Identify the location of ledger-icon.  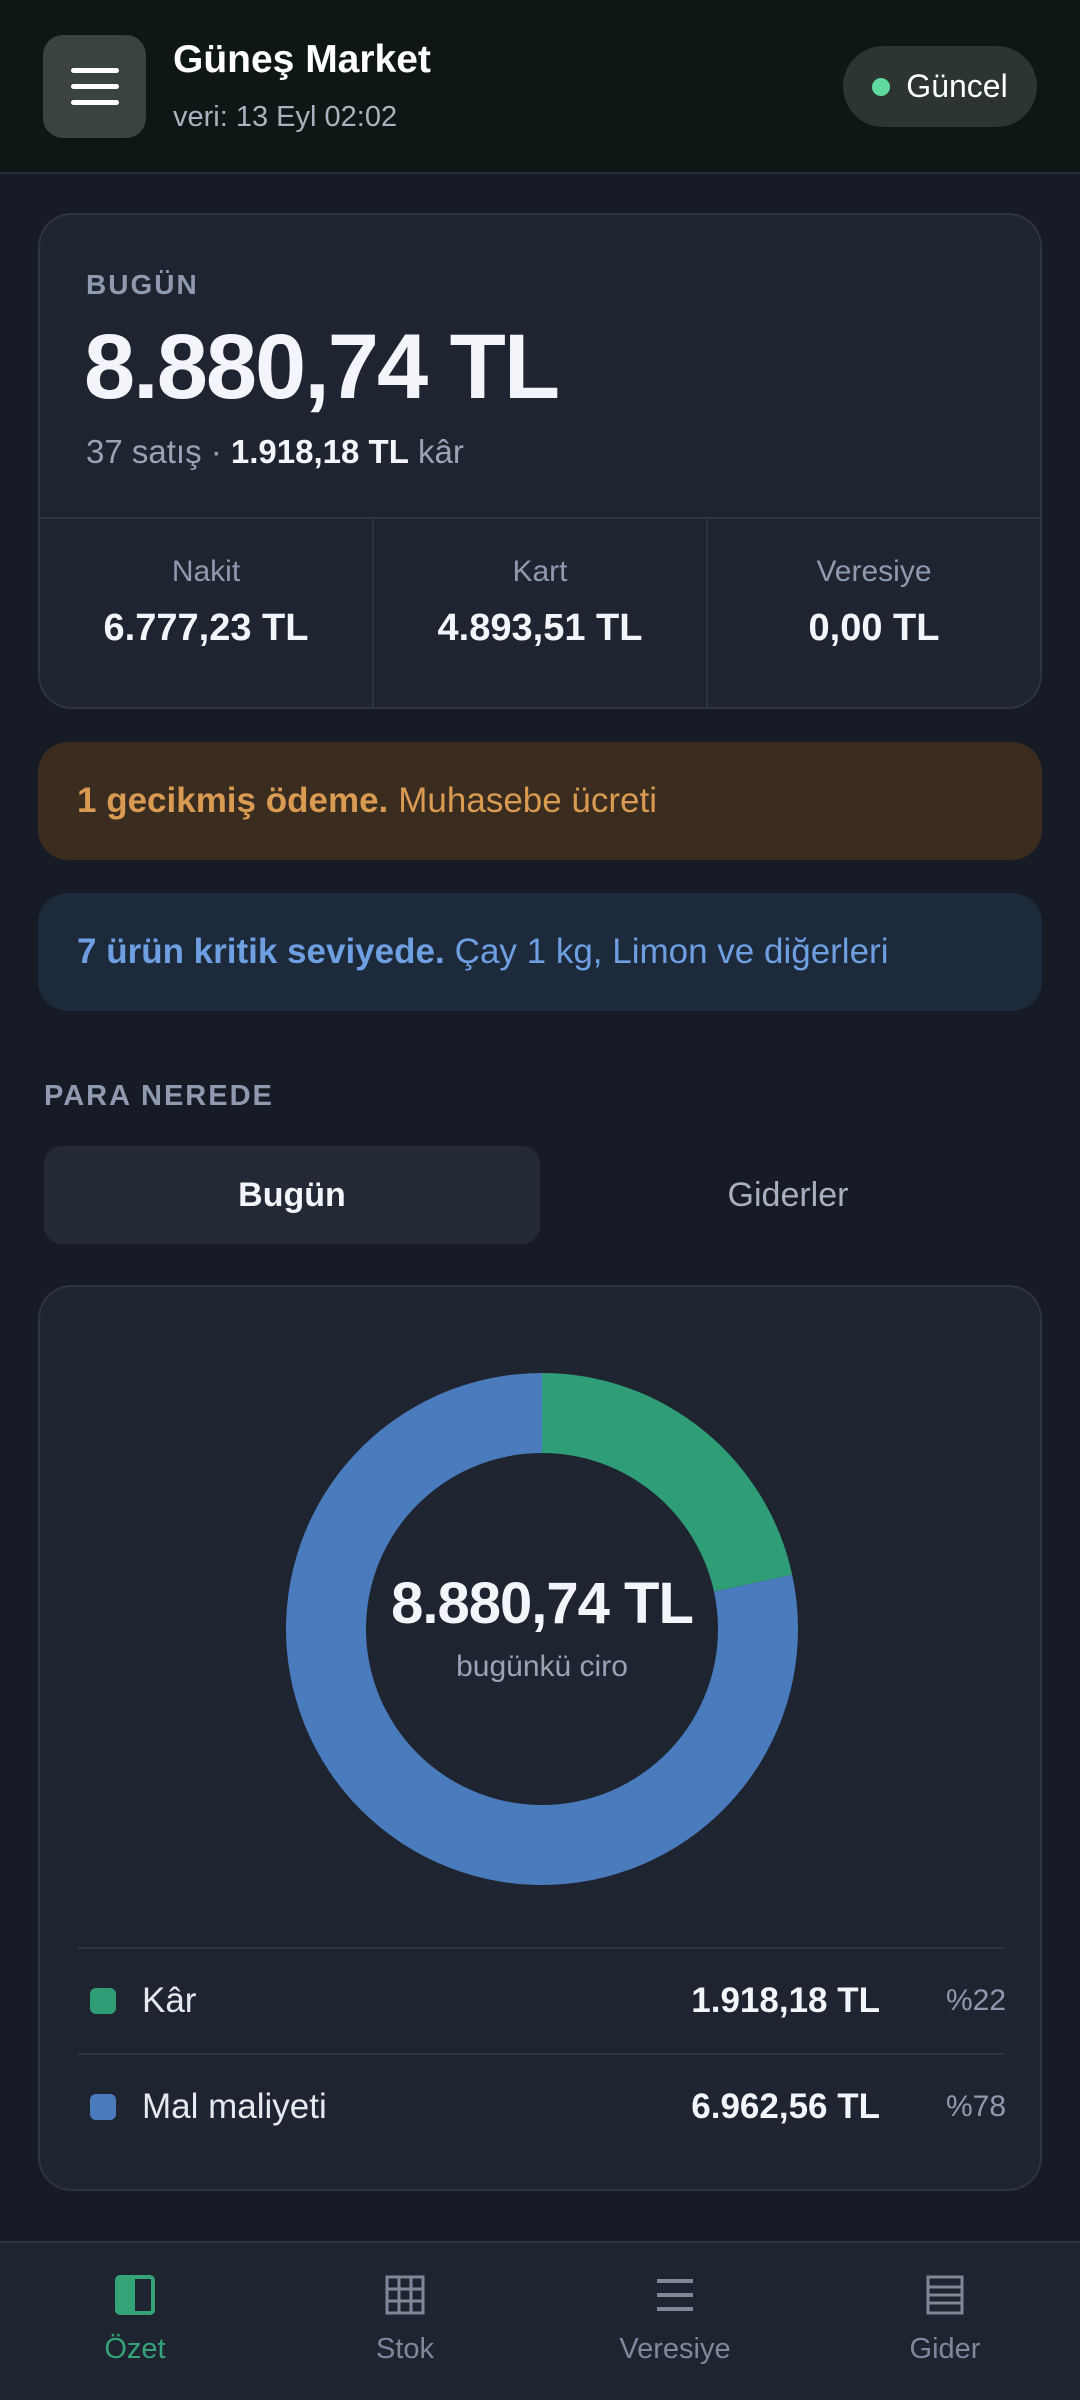
(945, 2295).